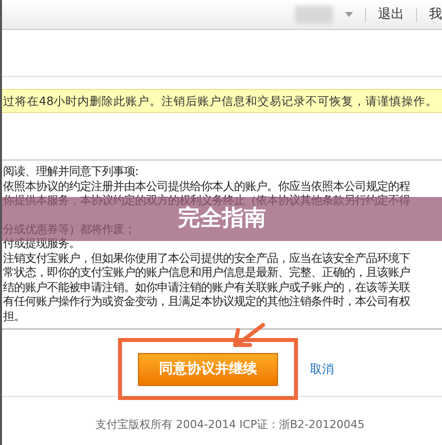 This screenshot has height=445, width=442. Describe the element at coordinates (222, 101) in the screenshot. I see `warning-notice: 过将在48小时内删除此账户。注销后账户信息和交易记录不可恢复，请谨慎操作。` at that location.